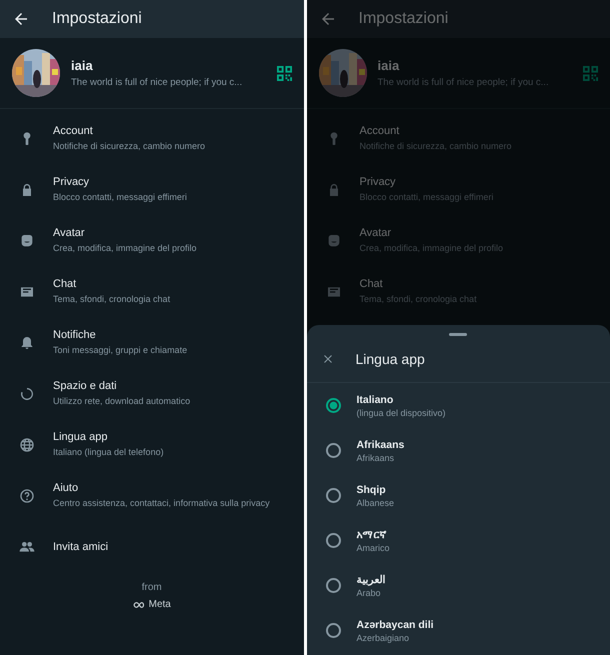  What do you see at coordinates (458, 540) in the screenshot?
I see `language-option: አማርኛ Amarico` at bounding box center [458, 540].